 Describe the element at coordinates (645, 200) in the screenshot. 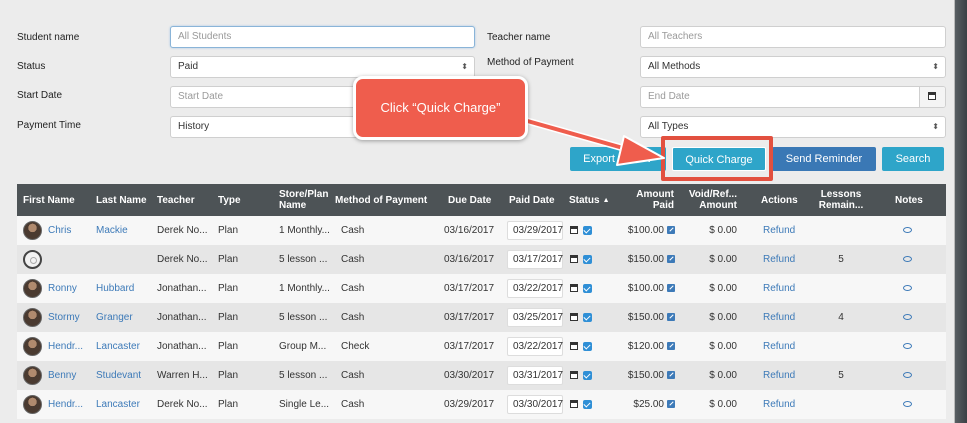

I see `col-amount-paid: Amount Paid` at that location.